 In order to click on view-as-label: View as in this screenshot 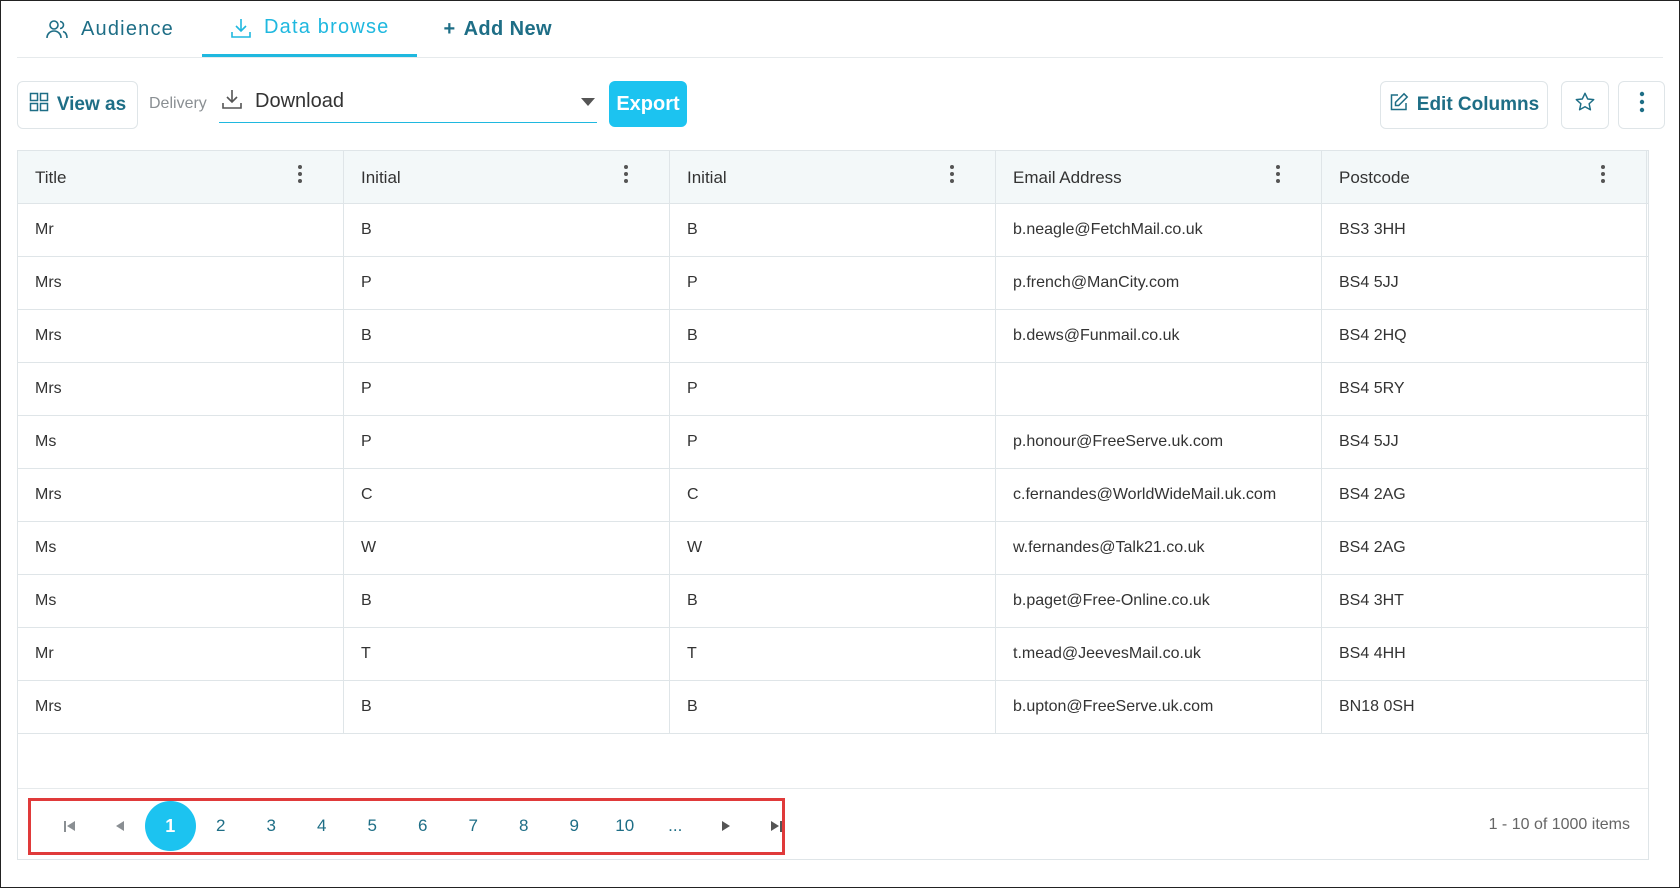, I will do `click(91, 104)`.